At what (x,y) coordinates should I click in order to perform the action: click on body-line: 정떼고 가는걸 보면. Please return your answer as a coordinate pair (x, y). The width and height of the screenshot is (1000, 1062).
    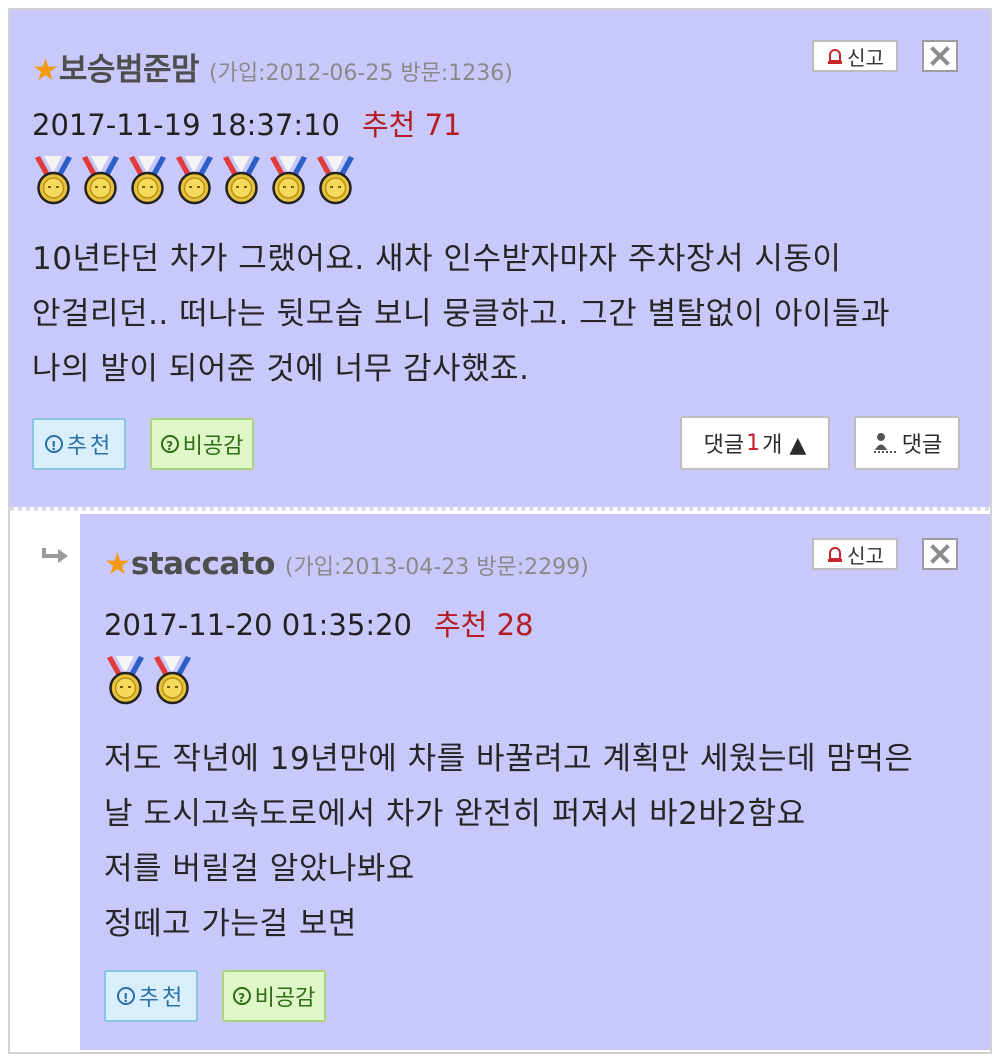
    Looking at the image, I should click on (230, 924).